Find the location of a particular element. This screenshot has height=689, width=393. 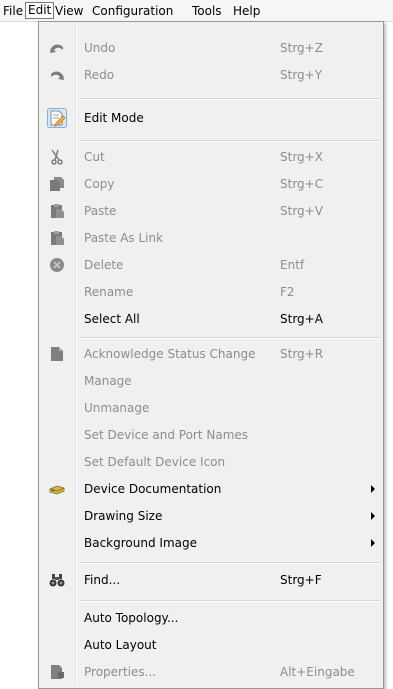

menu-item-select-all: Select All Strg+A is located at coordinates (211, 319).